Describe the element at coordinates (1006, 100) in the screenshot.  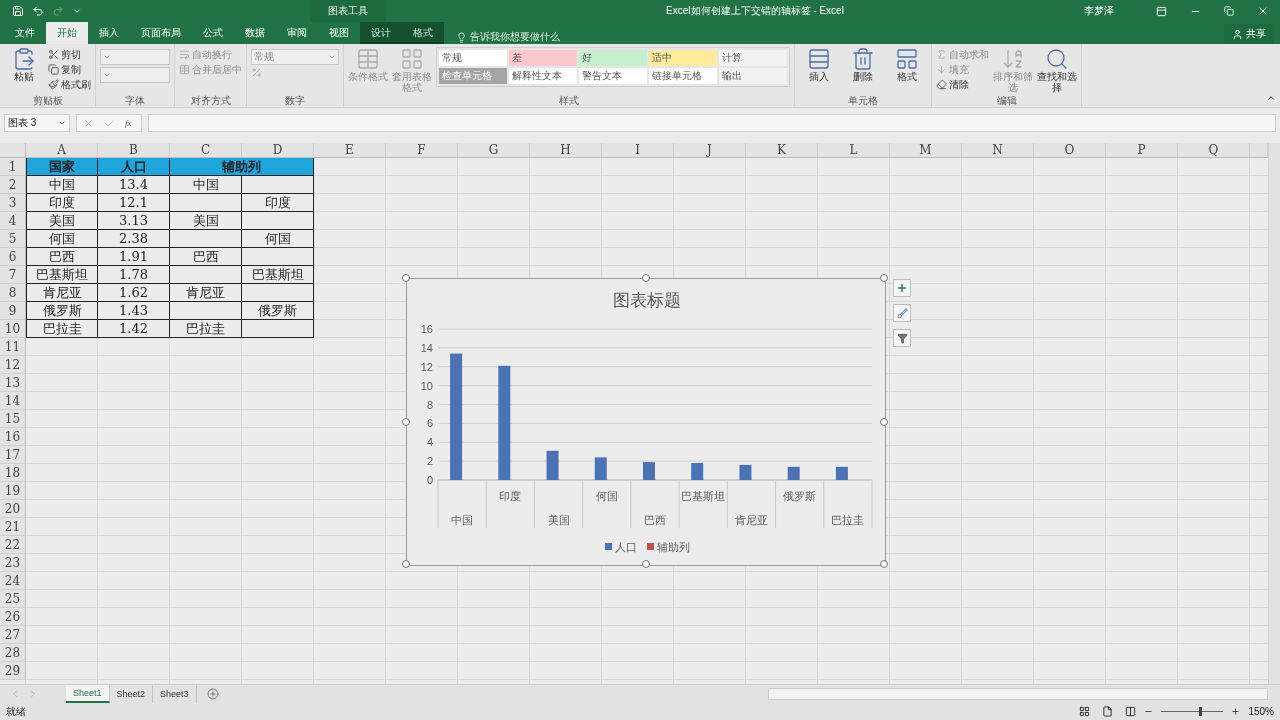
I see `group-label: 编辑` at that location.